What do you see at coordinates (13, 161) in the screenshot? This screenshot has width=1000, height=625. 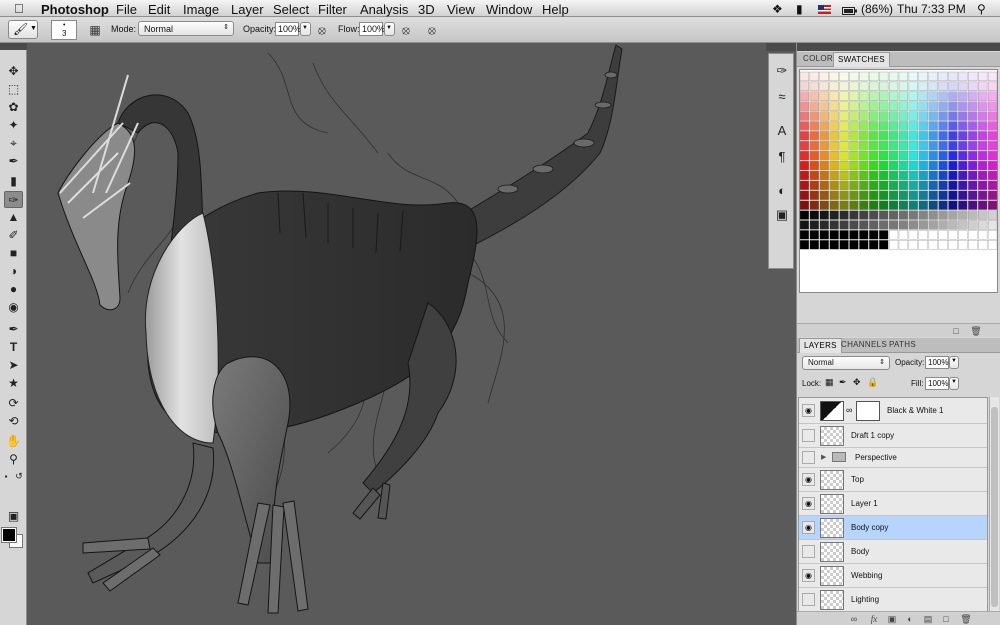 I see `eyedropper-tool-icon: ✒` at bounding box center [13, 161].